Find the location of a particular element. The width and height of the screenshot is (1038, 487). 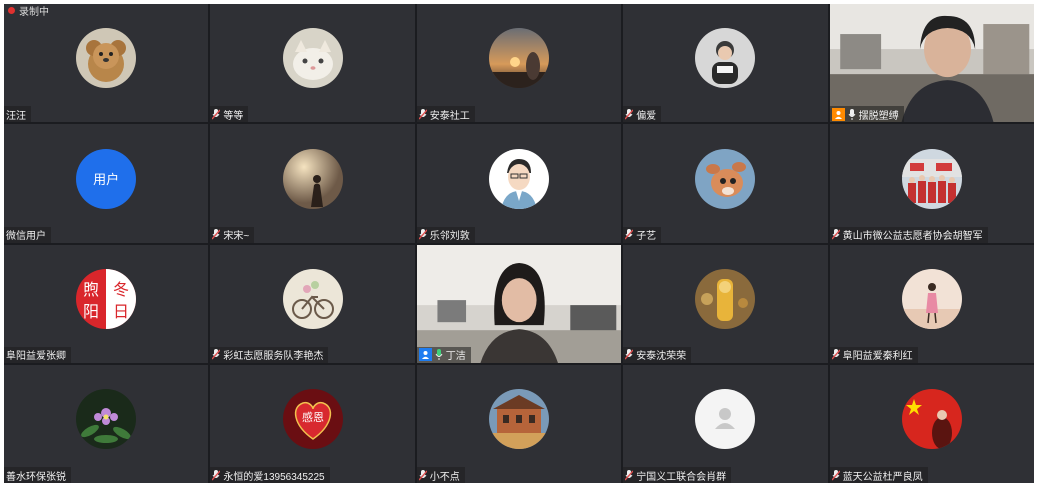

participant-tile: 乐邻刘敦 is located at coordinates (519, 183).